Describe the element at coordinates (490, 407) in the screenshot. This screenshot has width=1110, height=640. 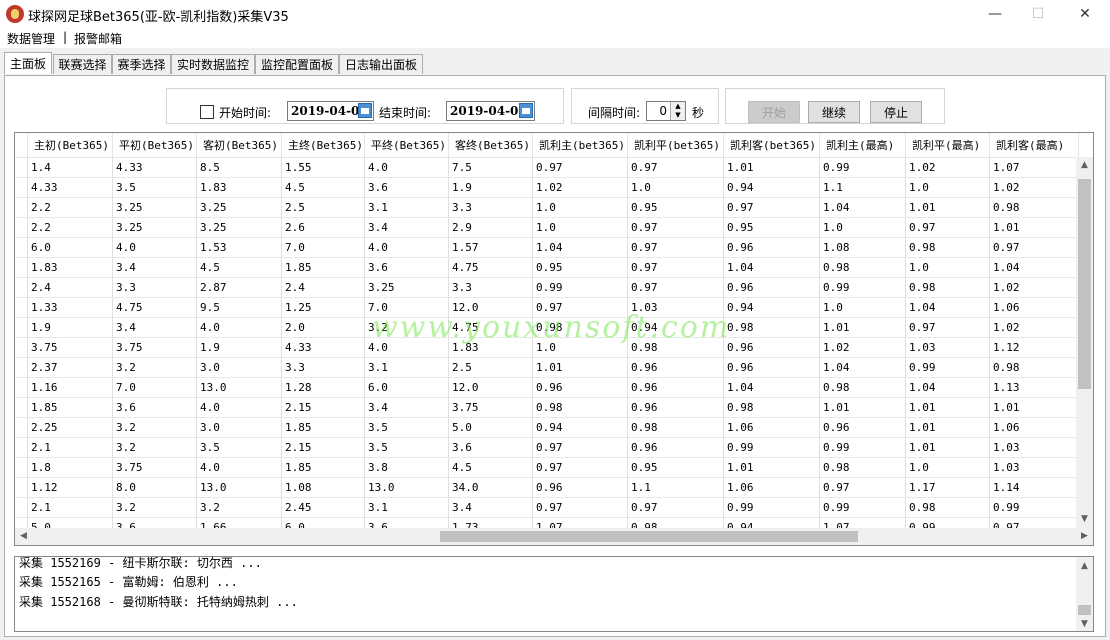
I see `table-cell: 3.75` at that location.